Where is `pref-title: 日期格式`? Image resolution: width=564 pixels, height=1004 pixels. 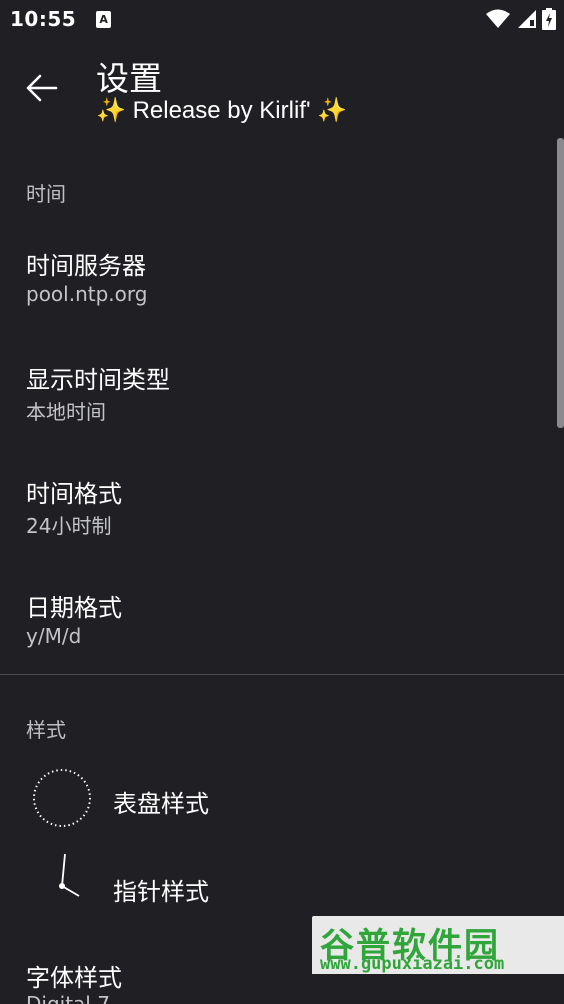 pref-title: 日期格式 is located at coordinates (74, 608).